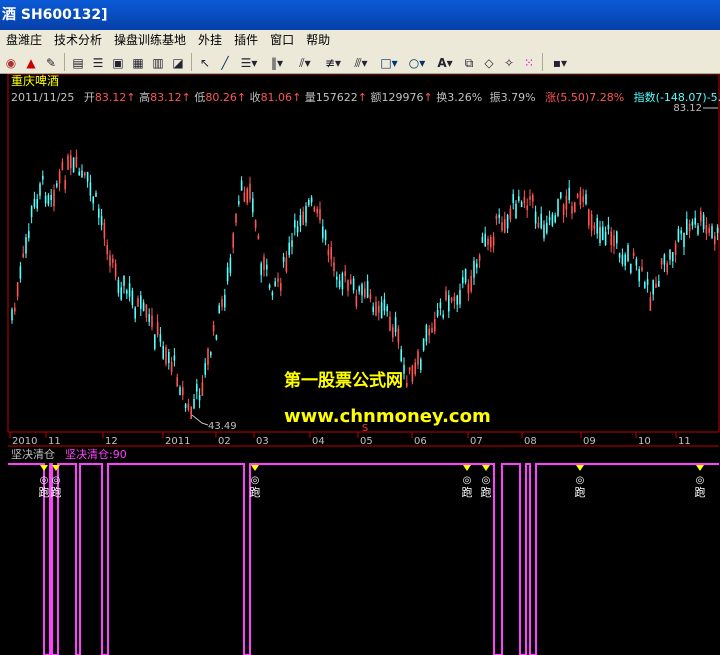 This screenshot has height=655, width=720. What do you see at coordinates (249, 62) in the screenshot?
I see `text-line-icon: ☰▾` at bounding box center [249, 62].